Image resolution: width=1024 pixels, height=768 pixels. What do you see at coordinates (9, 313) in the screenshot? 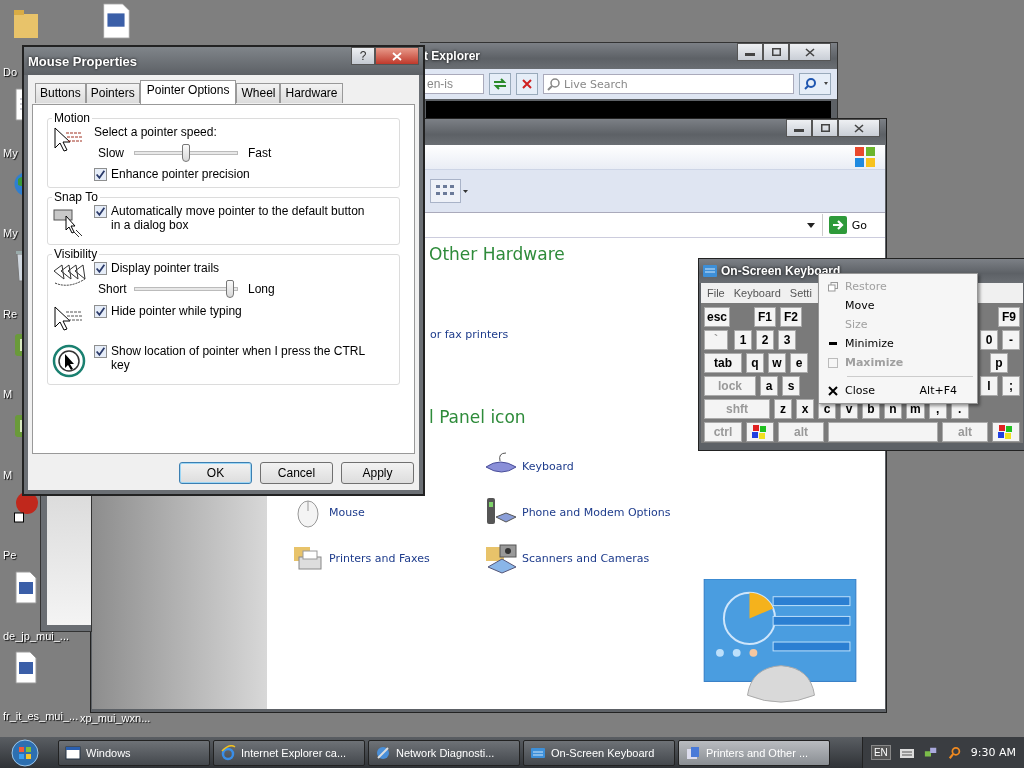
I see `desktop-icon-label: Re` at bounding box center [9, 313].